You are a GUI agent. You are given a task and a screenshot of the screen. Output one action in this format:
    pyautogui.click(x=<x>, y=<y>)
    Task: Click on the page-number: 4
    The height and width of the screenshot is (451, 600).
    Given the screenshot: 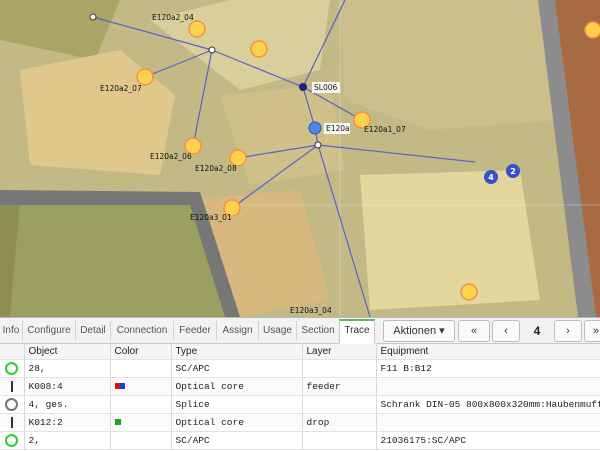 What is the action you would take?
    pyautogui.click(x=537, y=331)
    